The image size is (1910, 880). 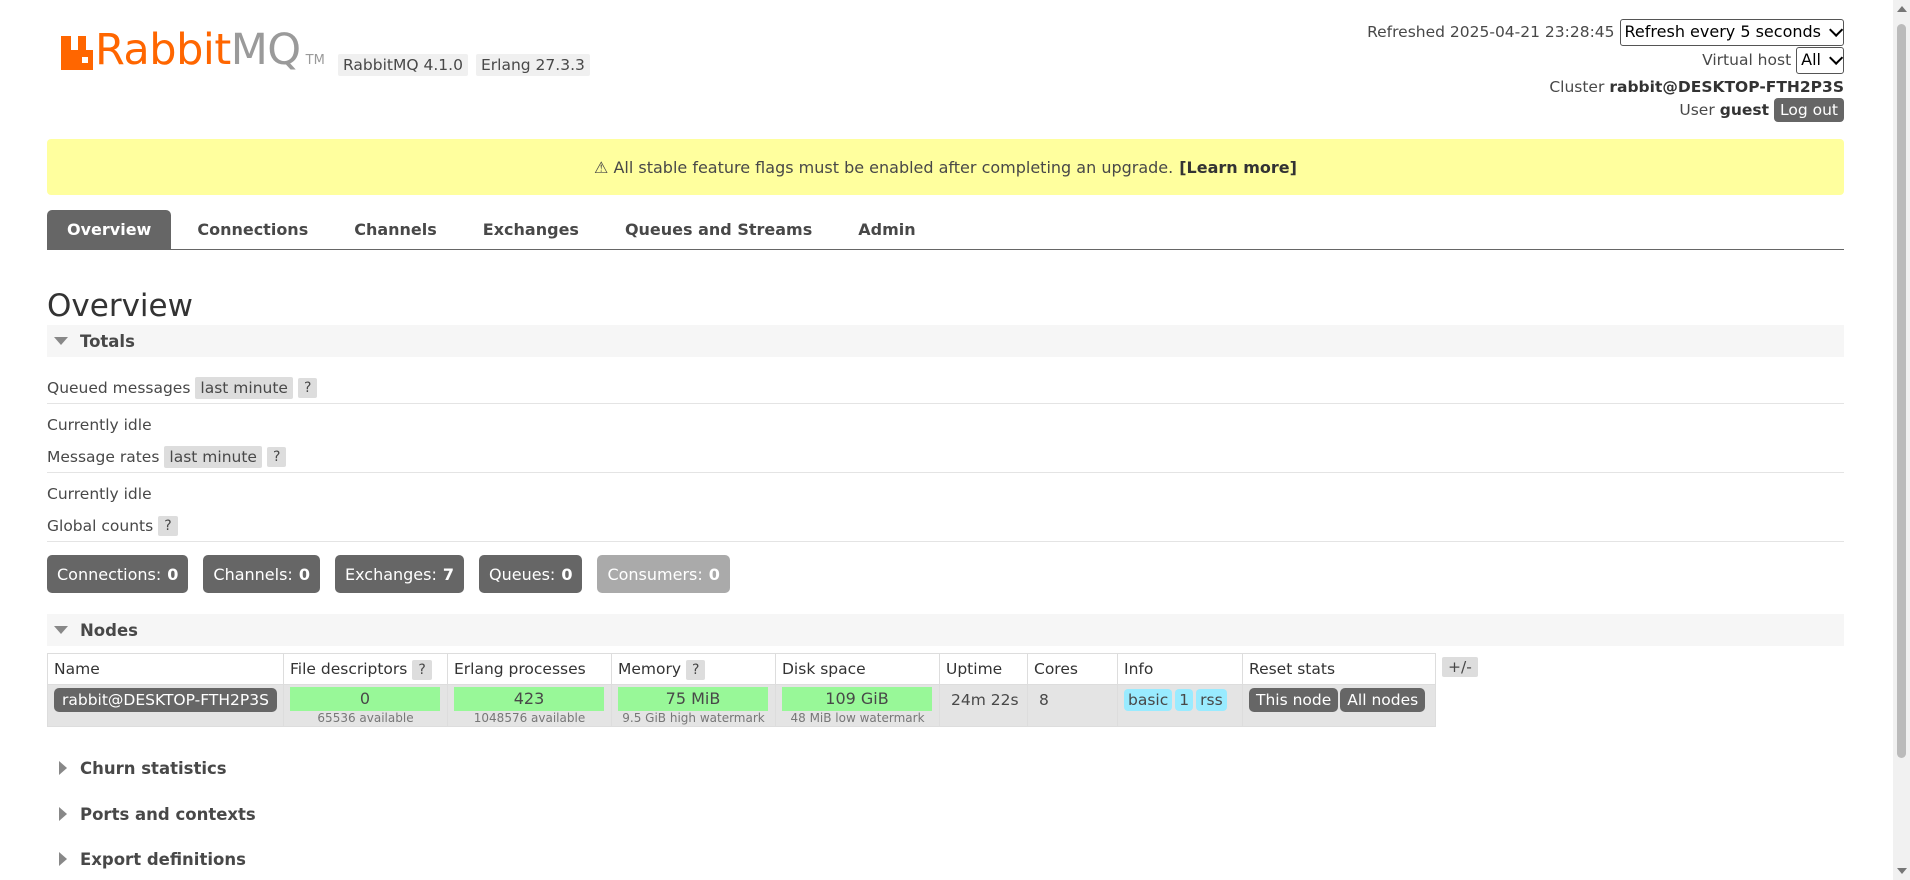 I want to click on exchanges-count-button: Exchanges: 7, so click(x=399, y=574).